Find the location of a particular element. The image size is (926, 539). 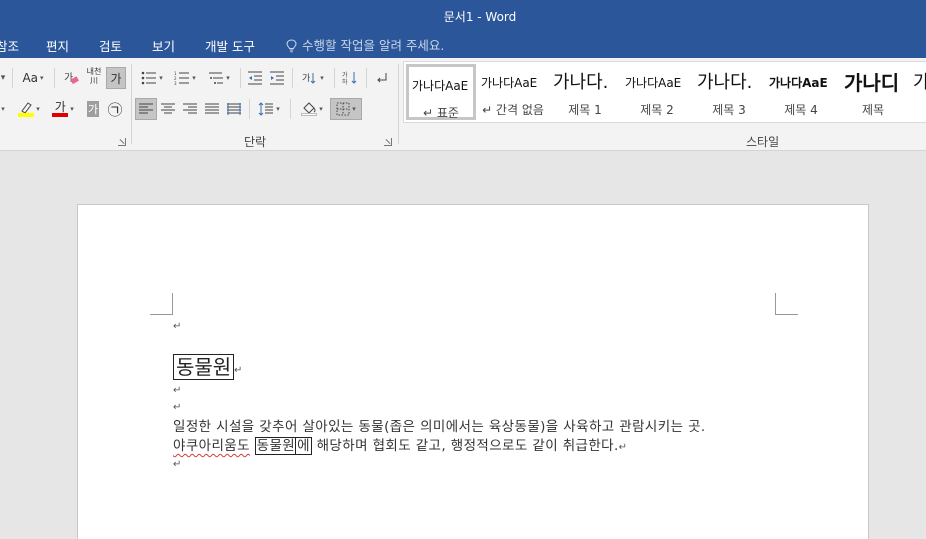

font-color-swatch is located at coordinates (60, 115).